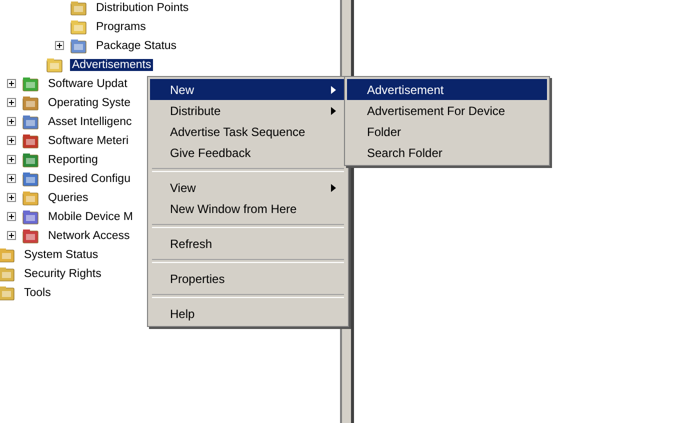  Describe the element at coordinates (68, 198) in the screenshot. I see `tree-item: Queries` at that location.